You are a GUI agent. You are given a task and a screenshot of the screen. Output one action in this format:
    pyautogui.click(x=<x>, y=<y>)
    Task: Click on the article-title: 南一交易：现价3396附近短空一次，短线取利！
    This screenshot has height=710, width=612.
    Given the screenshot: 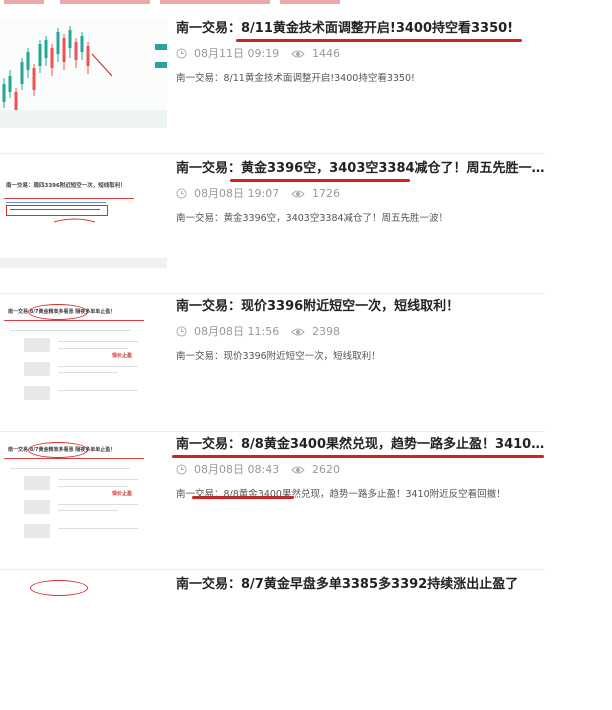 What is the action you would take?
    pyautogui.click(x=362, y=307)
    